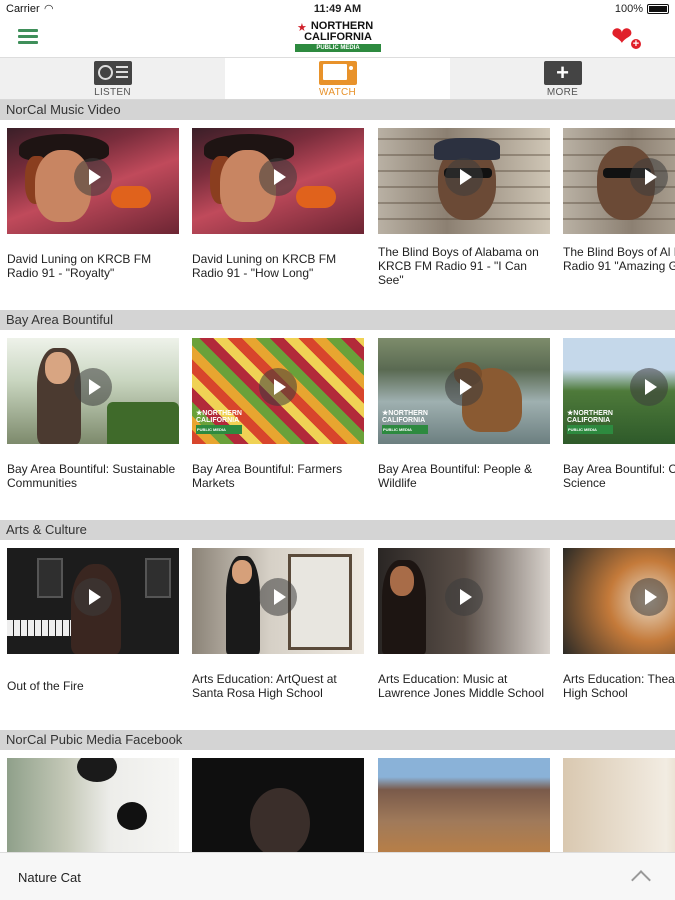 Image resolution: width=675 pixels, height=900 pixels. I want to click on video-title: Bay Area Bountiful: Citizen Science, so click(619, 476).